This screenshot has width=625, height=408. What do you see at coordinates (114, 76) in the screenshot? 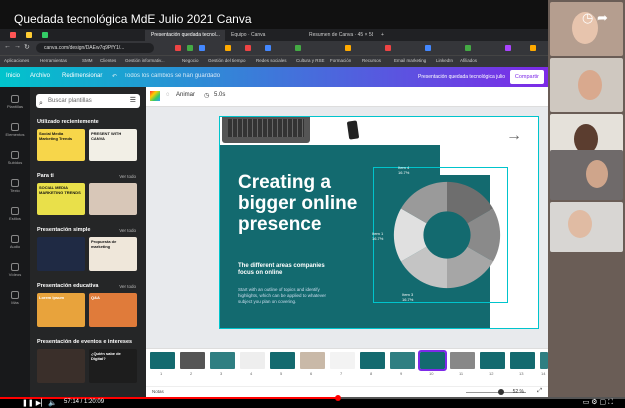
I see `undo-icon: ↶` at bounding box center [114, 76].